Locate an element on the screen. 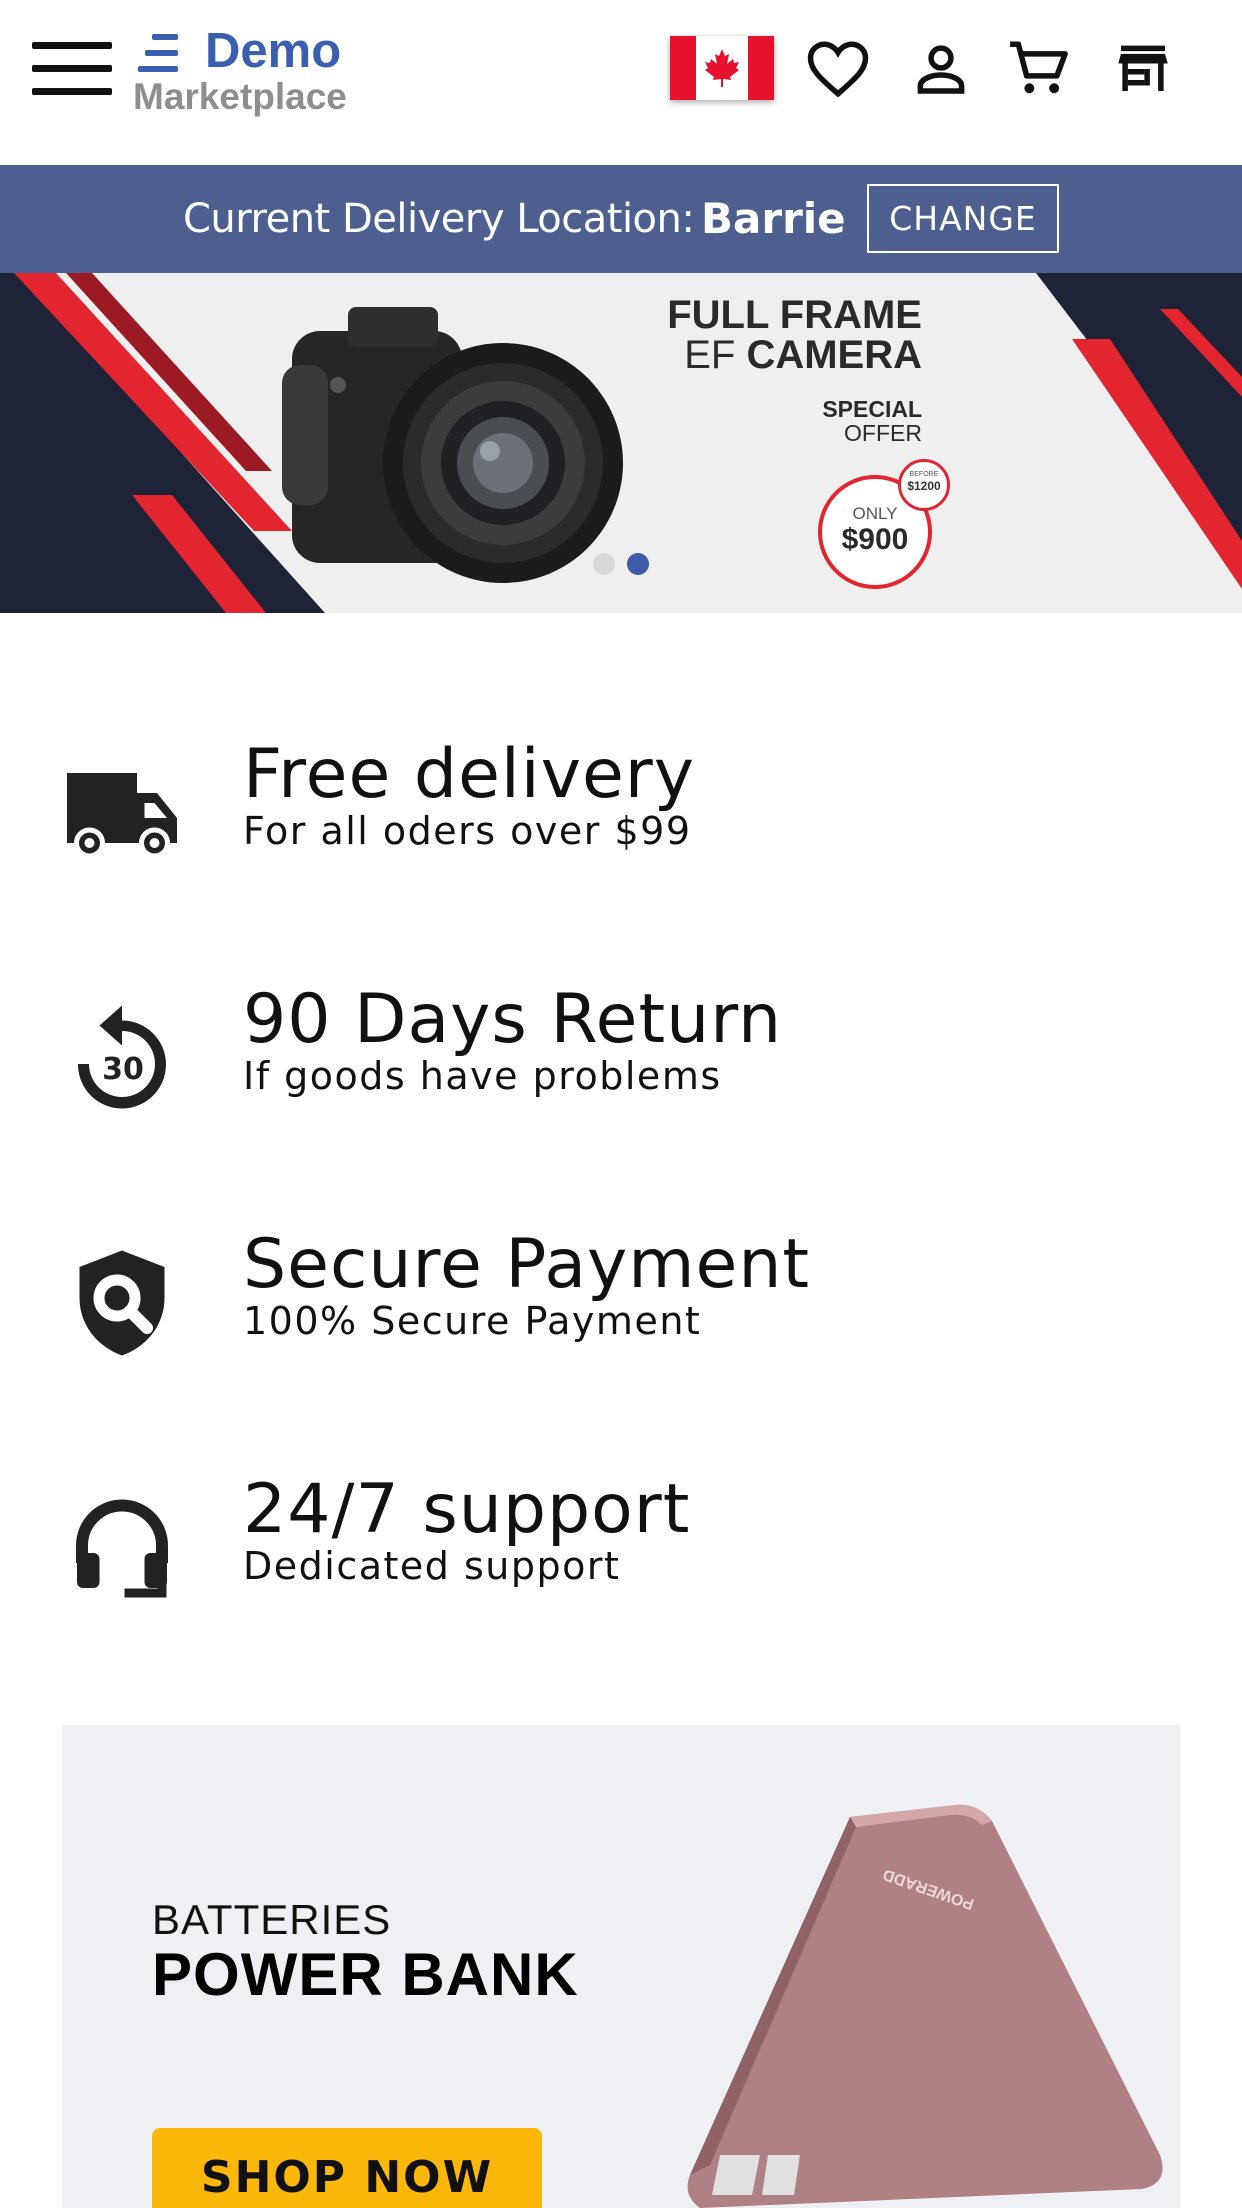 The height and width of the screenshot is (2208, 1242). feature-secure-payment: Secure Payment 100% Secure Payment is located at coordinates (621, 1300).